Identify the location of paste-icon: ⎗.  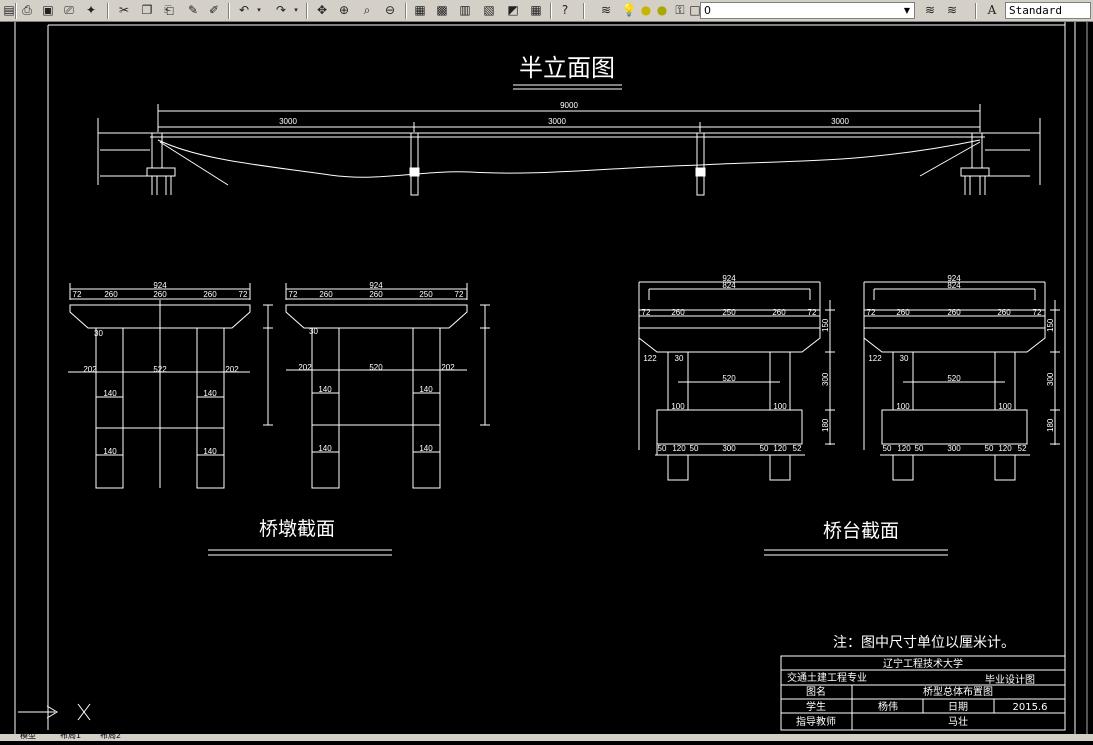
(169, 10).